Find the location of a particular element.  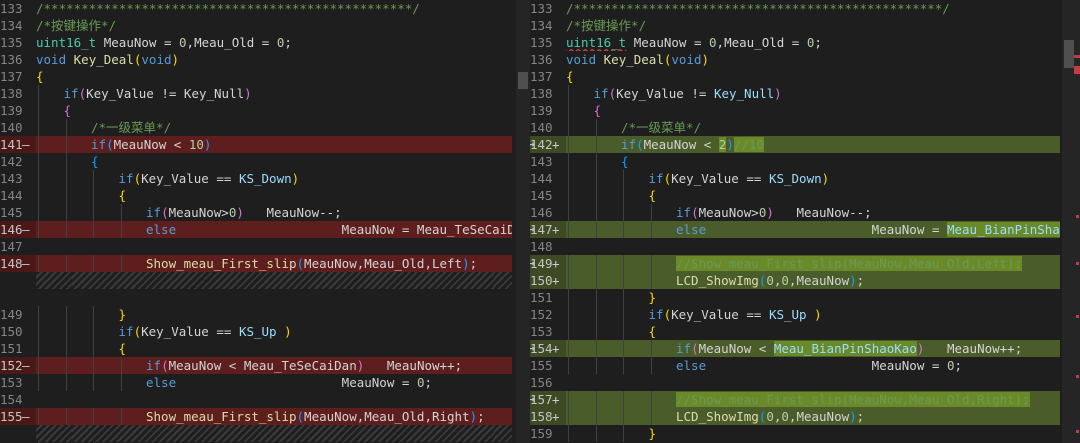

code-line: 153 else MeauNow = 0; is located at coordinates (265, 382).